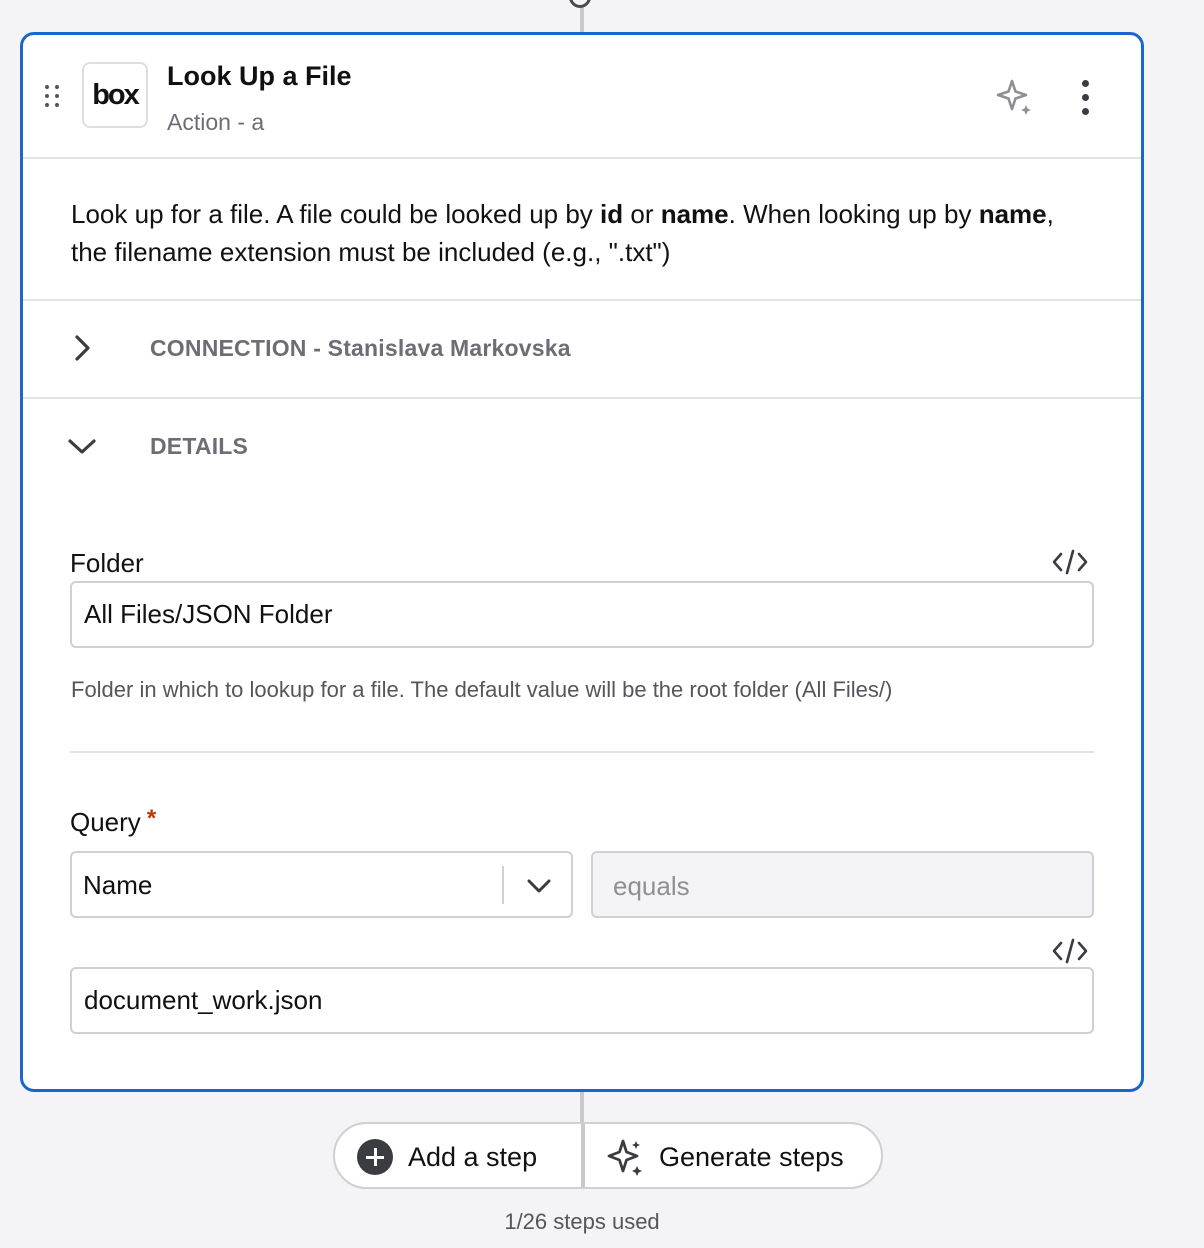  Describe the element at coordinates (612, 214) in the screenshot. I see `description-bold-id: id` at that location.